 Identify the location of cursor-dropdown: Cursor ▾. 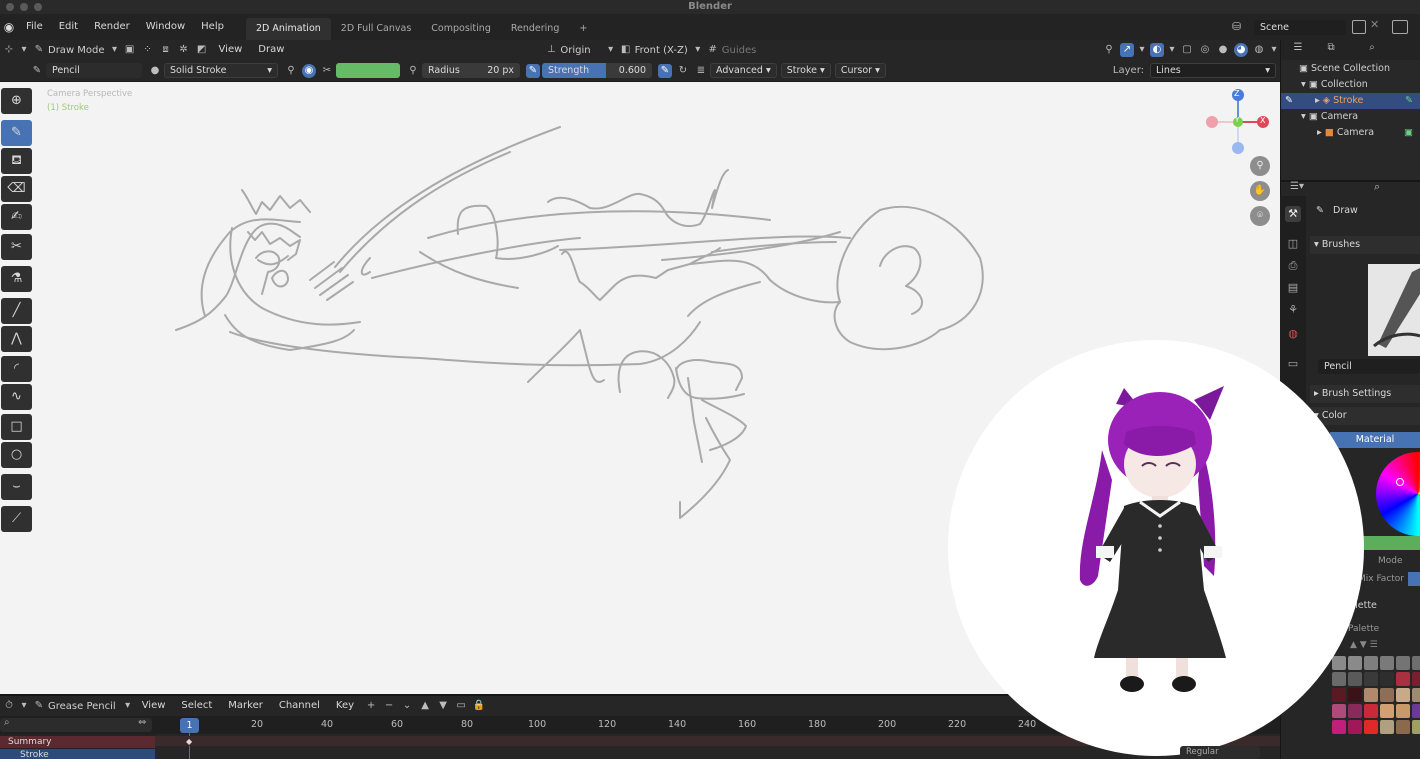
(860, 70).